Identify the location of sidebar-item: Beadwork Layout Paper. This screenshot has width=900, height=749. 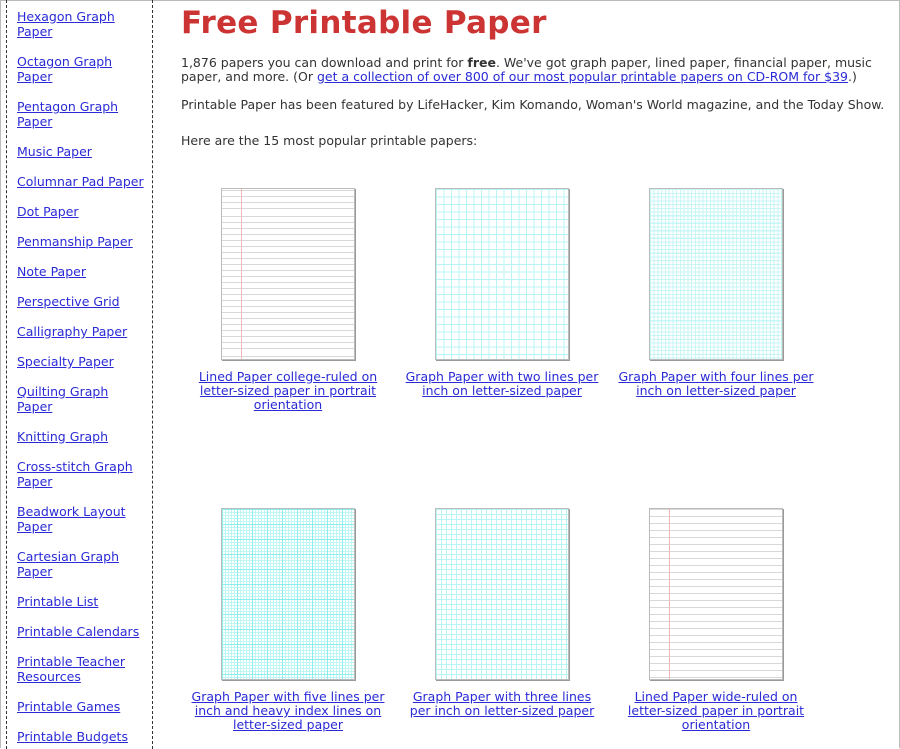
(81, 520).